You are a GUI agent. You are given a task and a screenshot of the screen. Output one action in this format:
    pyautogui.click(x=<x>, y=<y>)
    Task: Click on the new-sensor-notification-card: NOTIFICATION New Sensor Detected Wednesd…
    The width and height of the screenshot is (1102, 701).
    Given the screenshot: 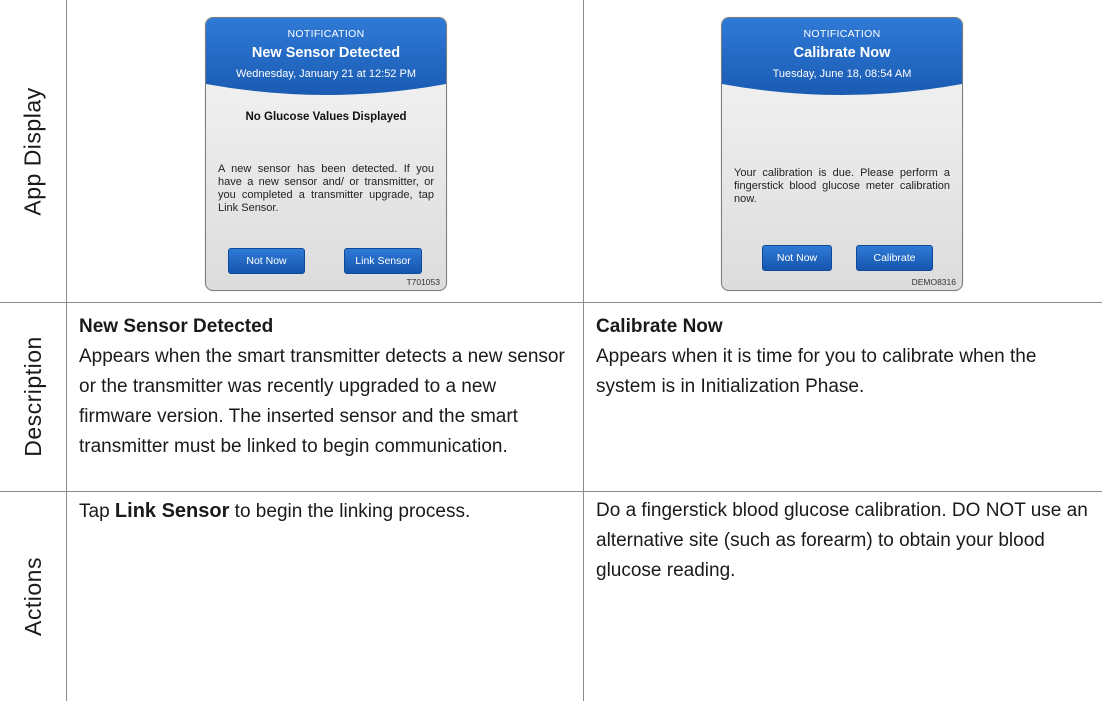 What is the action you would take?
    pyautogui.click(x=326, y=154)
    